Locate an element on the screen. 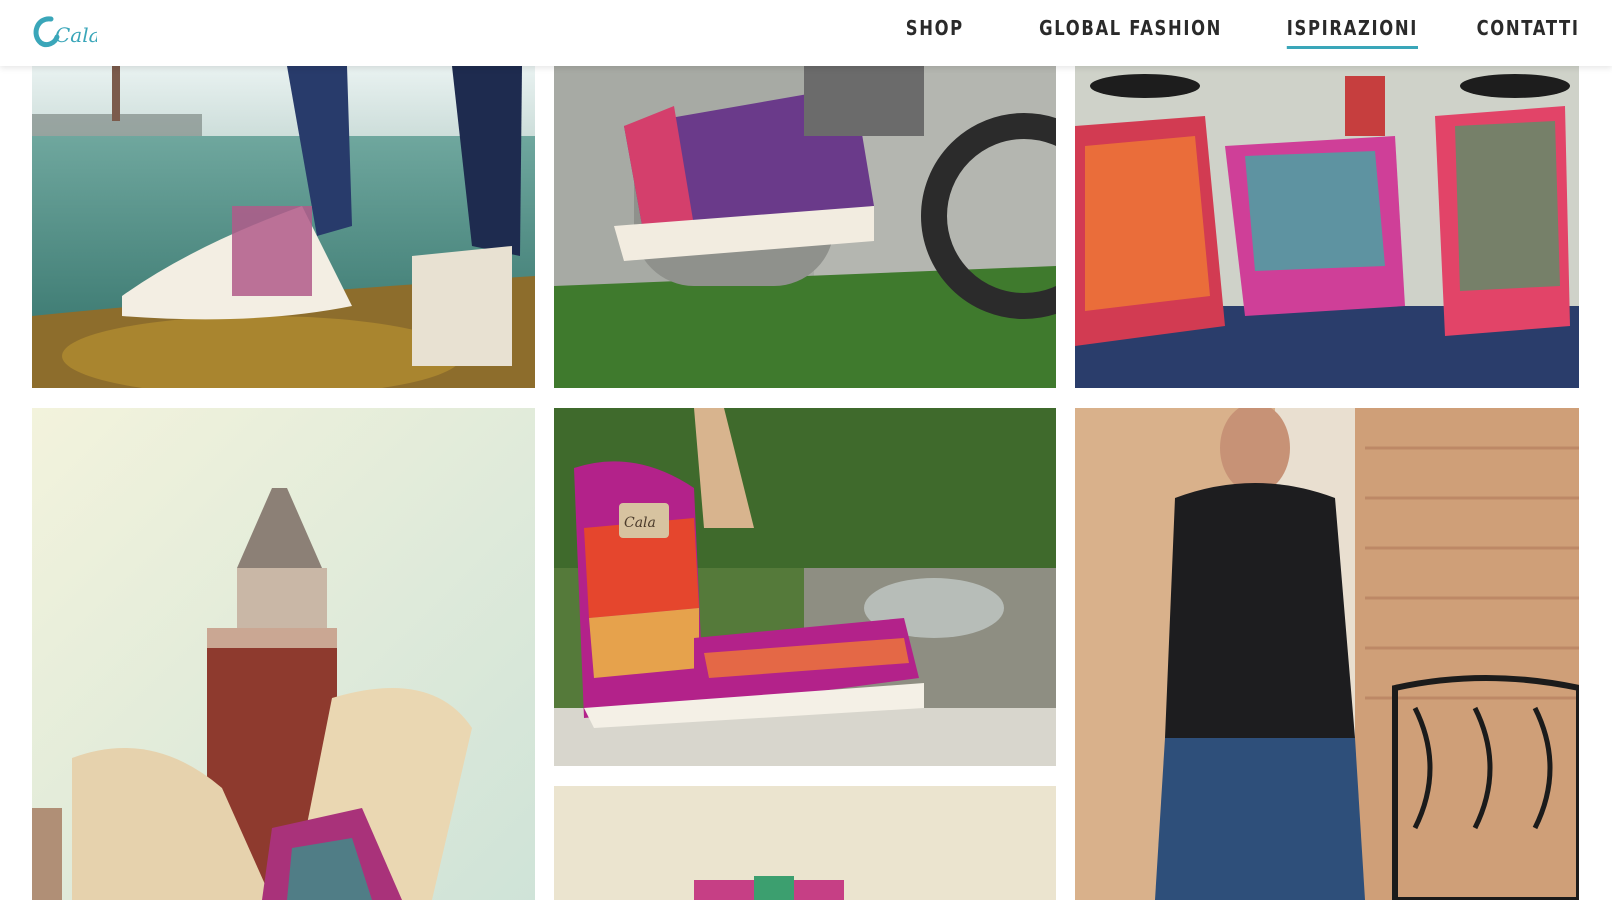 The height and width of the screenshot is (900, 1612). gallery-photo-partial is located at coordinates (805, 843).